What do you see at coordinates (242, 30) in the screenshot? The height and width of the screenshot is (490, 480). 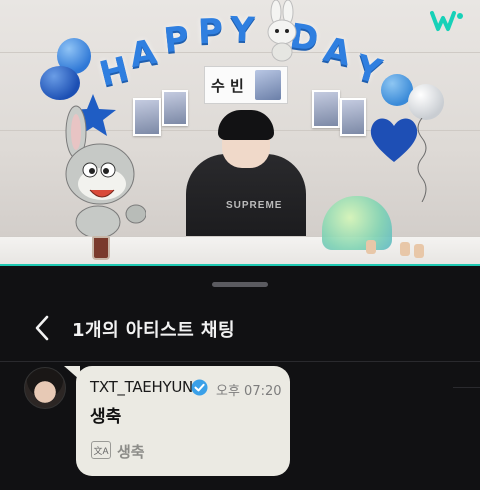 I see `banner-letter: Y` at bounding box center [242, 30].